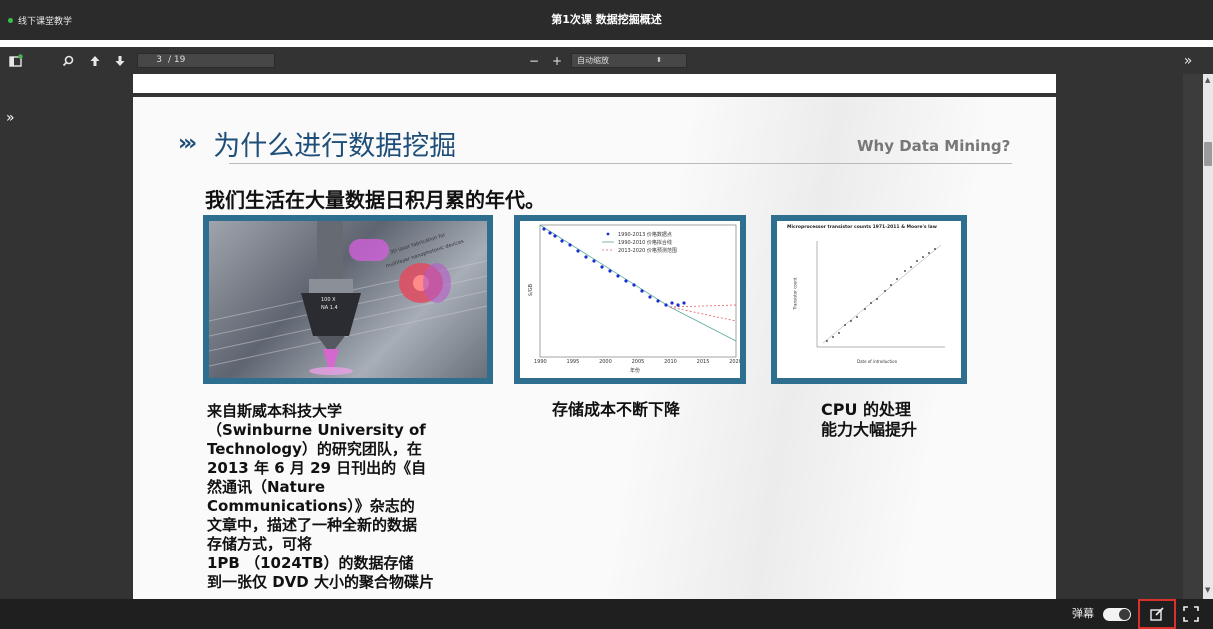 The width and height of the screenshot is (1213, 629). What do you see at coordinates (260, 544) in the screenshot?
I see `desc-line: 存储方式，可将` at bounding box center [260, 544].